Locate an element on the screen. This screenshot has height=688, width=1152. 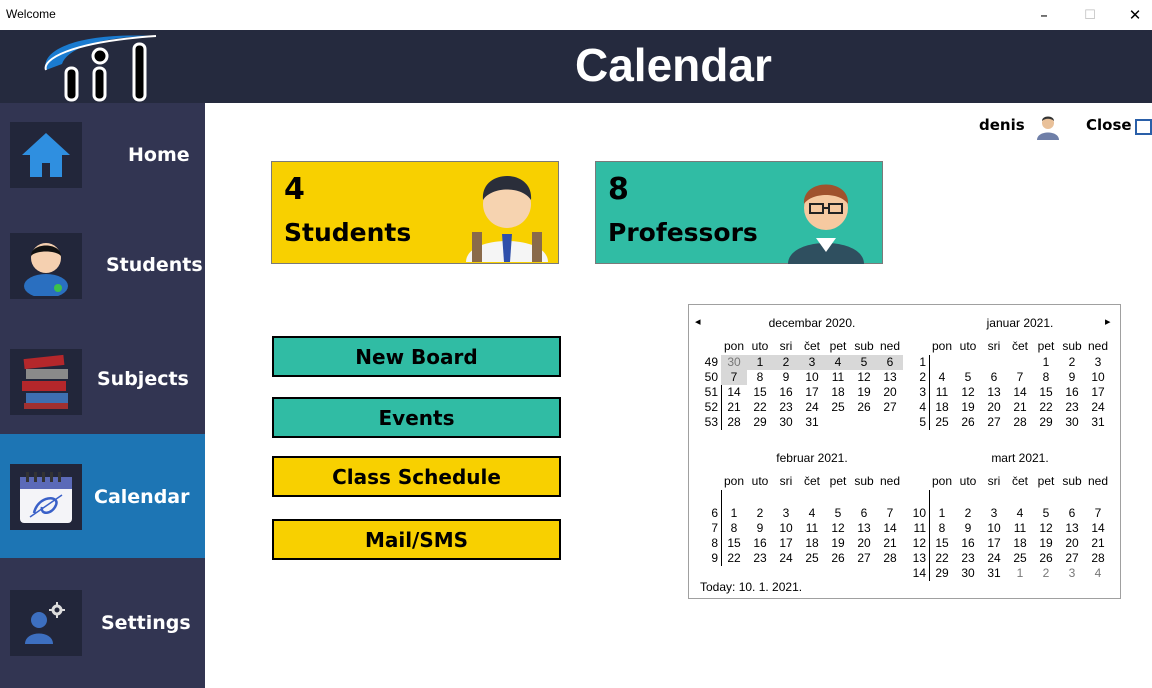
minimize-button: – is located at coordinates (1044, 15).